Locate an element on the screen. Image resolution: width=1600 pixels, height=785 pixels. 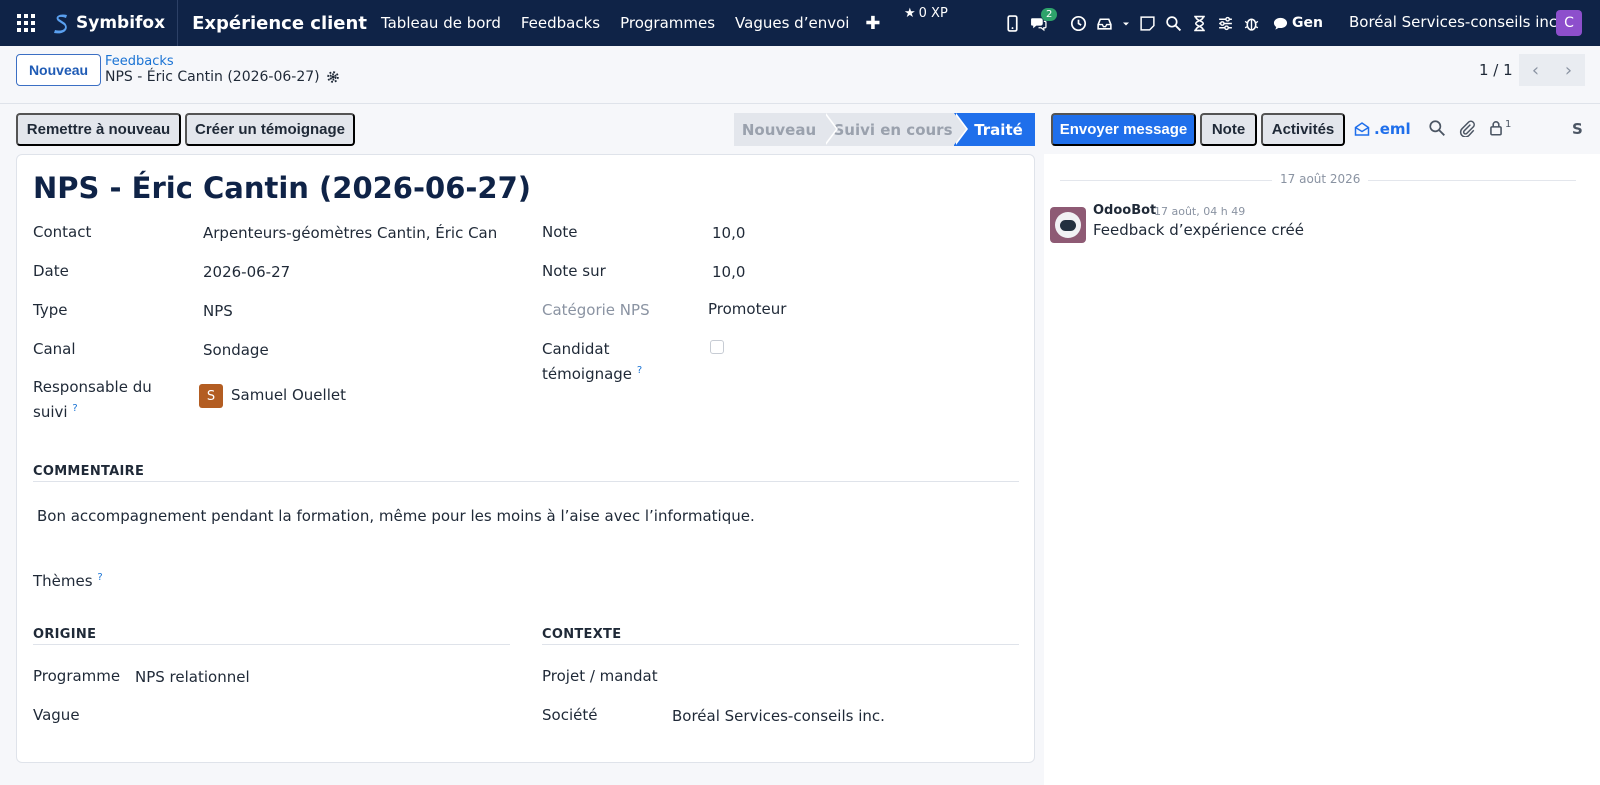
hourglass-icon is located at coordinates (1199, 23).